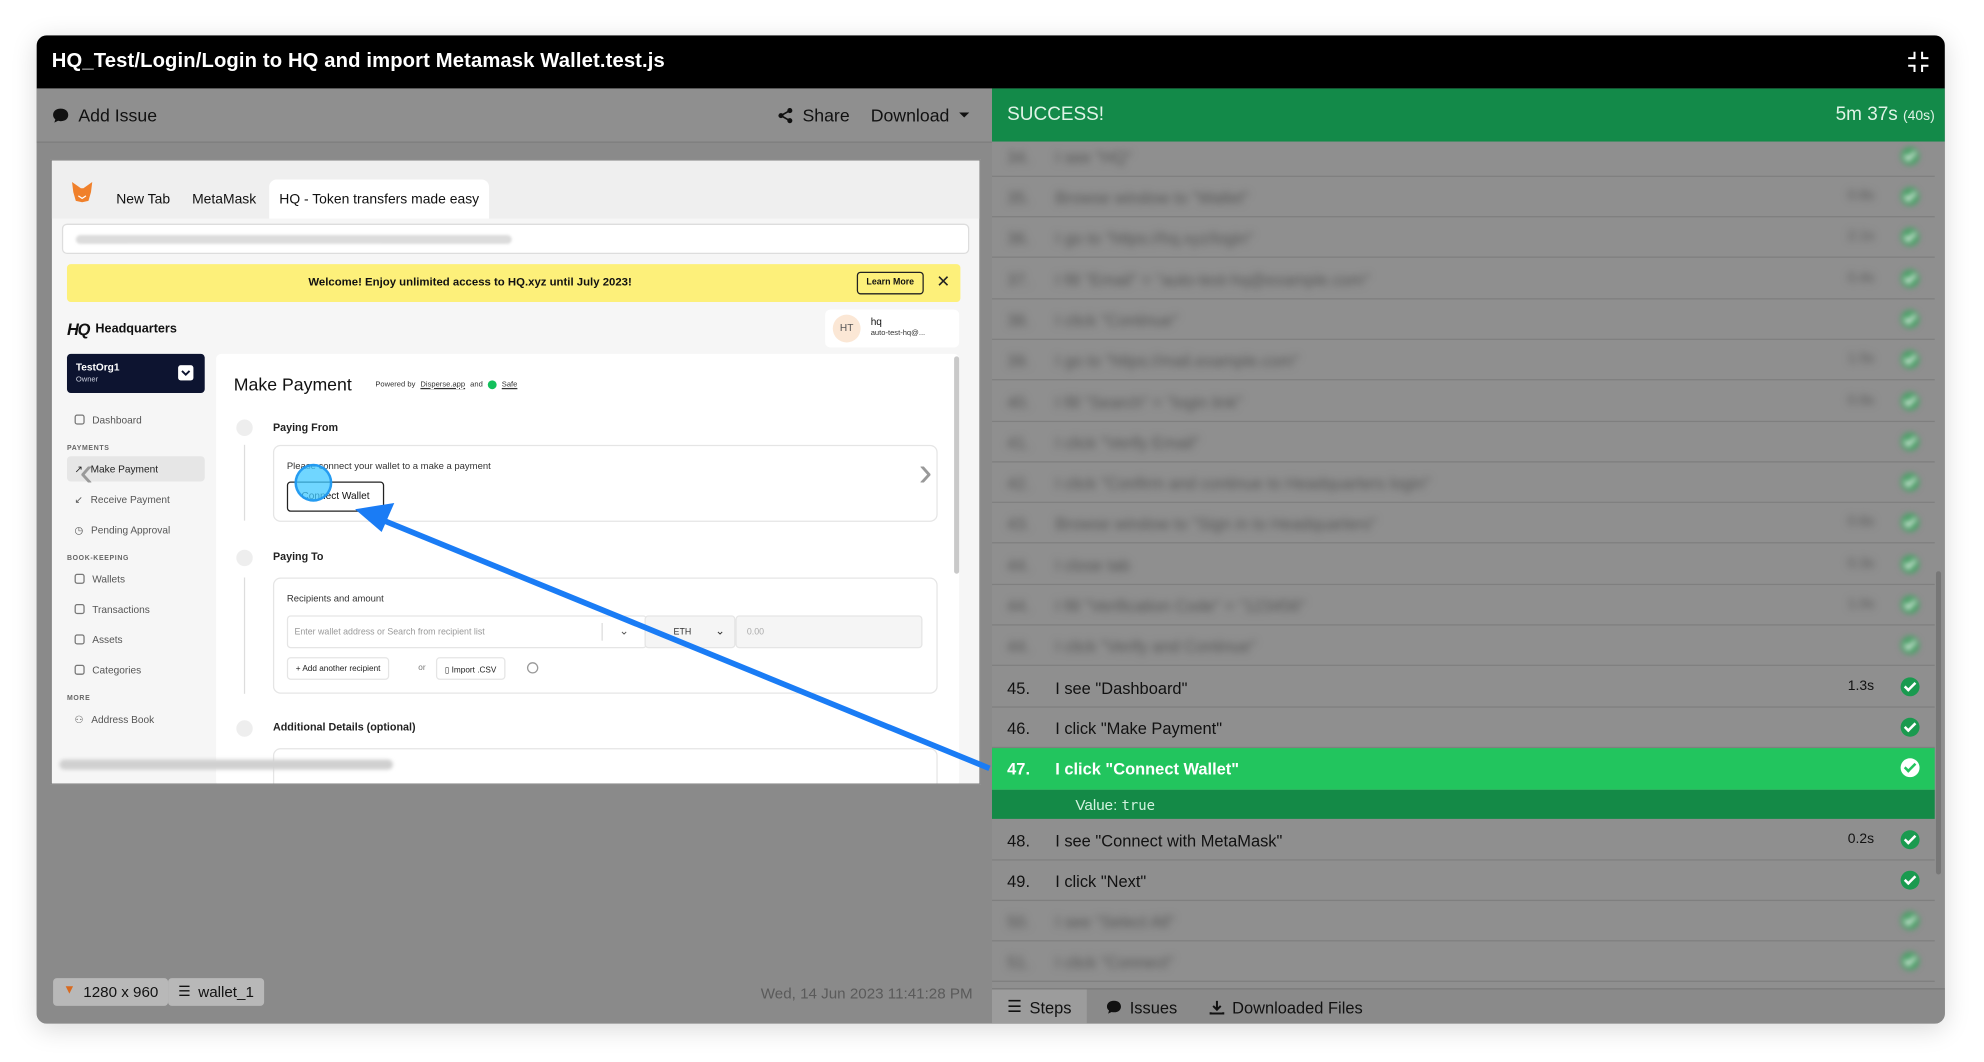 The image size is (1984, 1062). What do you see at coordinates (136, 419) in the screenshot?
I see `sidebar-item-dashboard: Dashboard` at bounding box center [136, 419].